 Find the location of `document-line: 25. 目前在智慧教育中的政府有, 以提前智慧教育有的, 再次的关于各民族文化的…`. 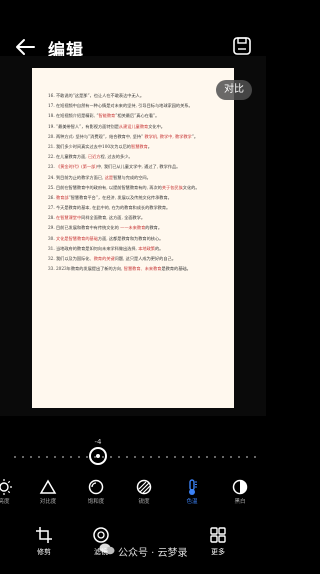

document-line: 25. 目前在智慧教育中的政府有, 以提前智慧教育有的, 再次的关于各民族文化的… is located at coordinates (124, 187).